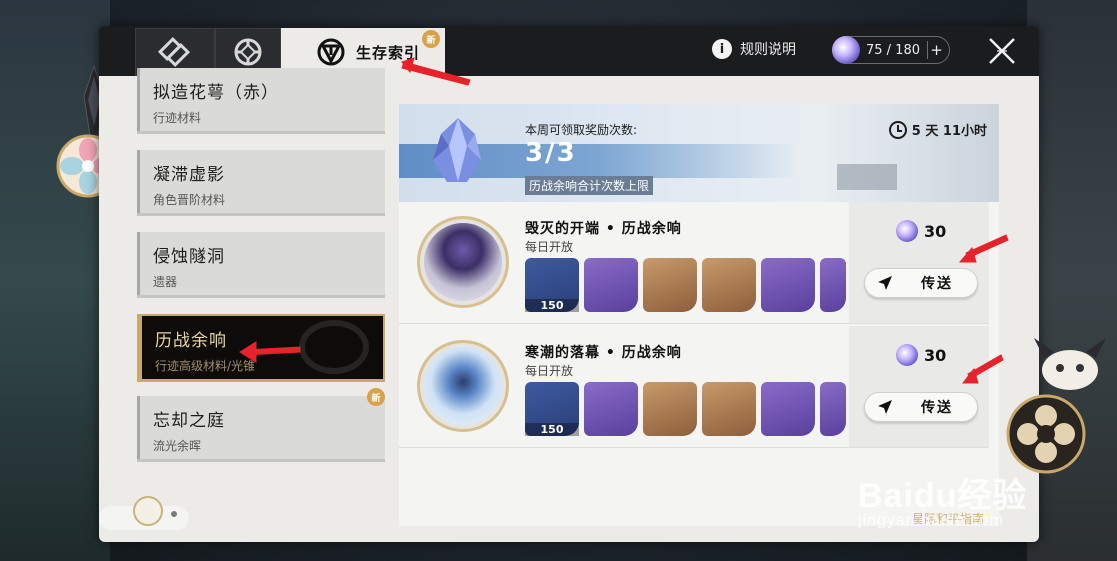  Describe the element at coordinates (603, 229) in the screenshot. I see `boss-title: 毁灭的开端 • 历战余响` at that location.